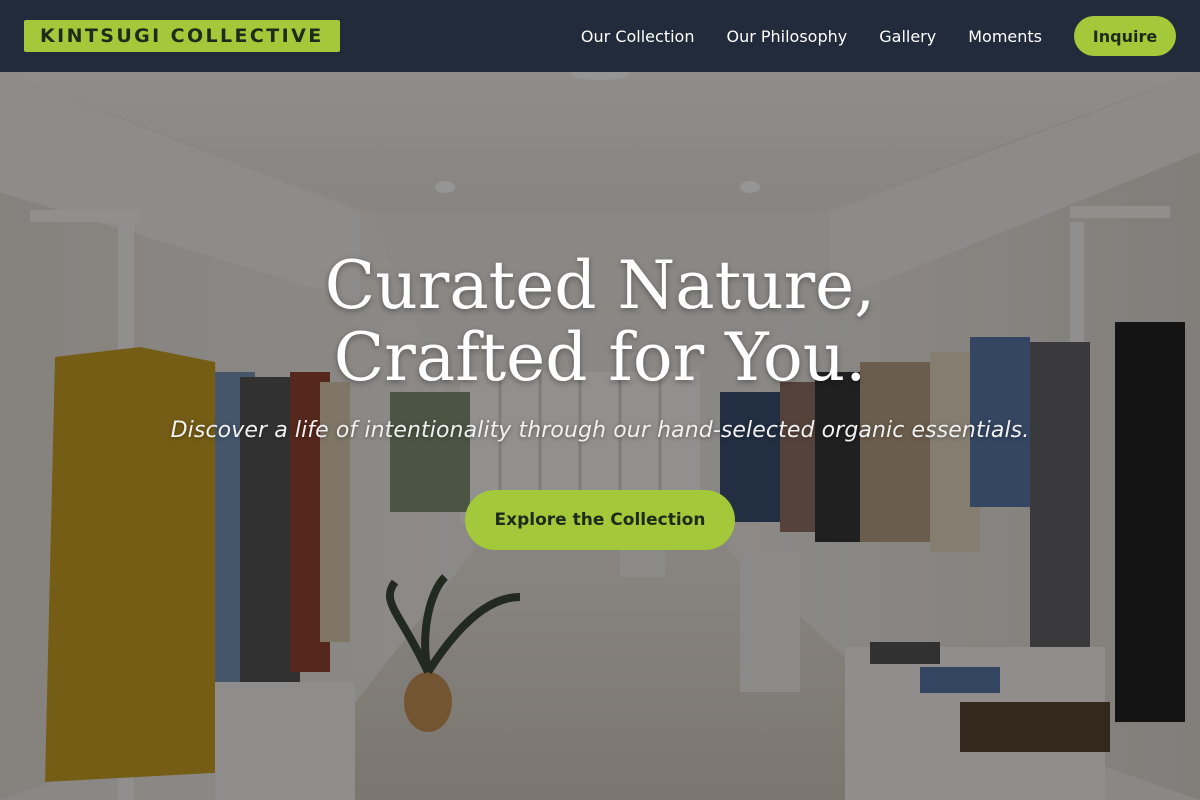 The width and height of the screenshot is (1200, 800). I want to click on explore-collection-button: Explore the Collection, so click(600, 520).